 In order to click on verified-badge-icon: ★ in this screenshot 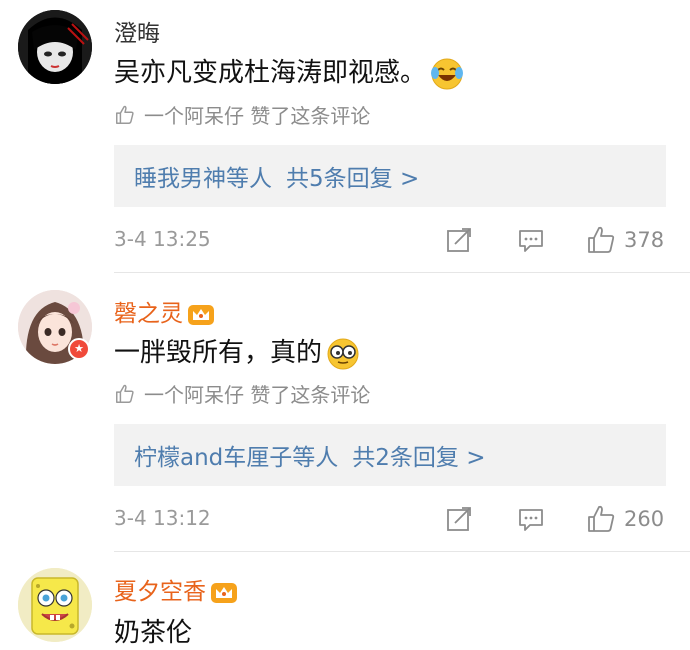, I will do `click(79, 349)`.